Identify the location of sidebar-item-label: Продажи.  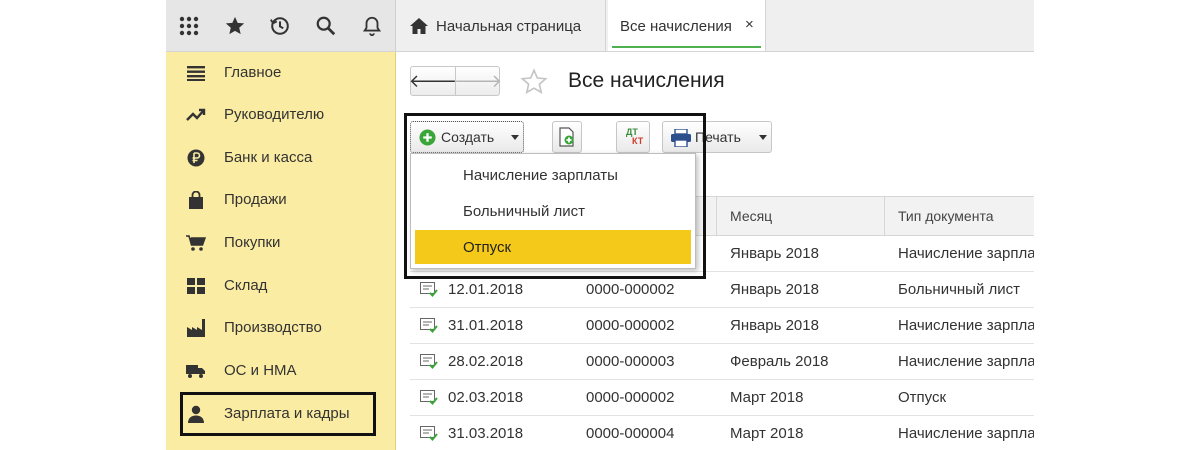
(255, 199).